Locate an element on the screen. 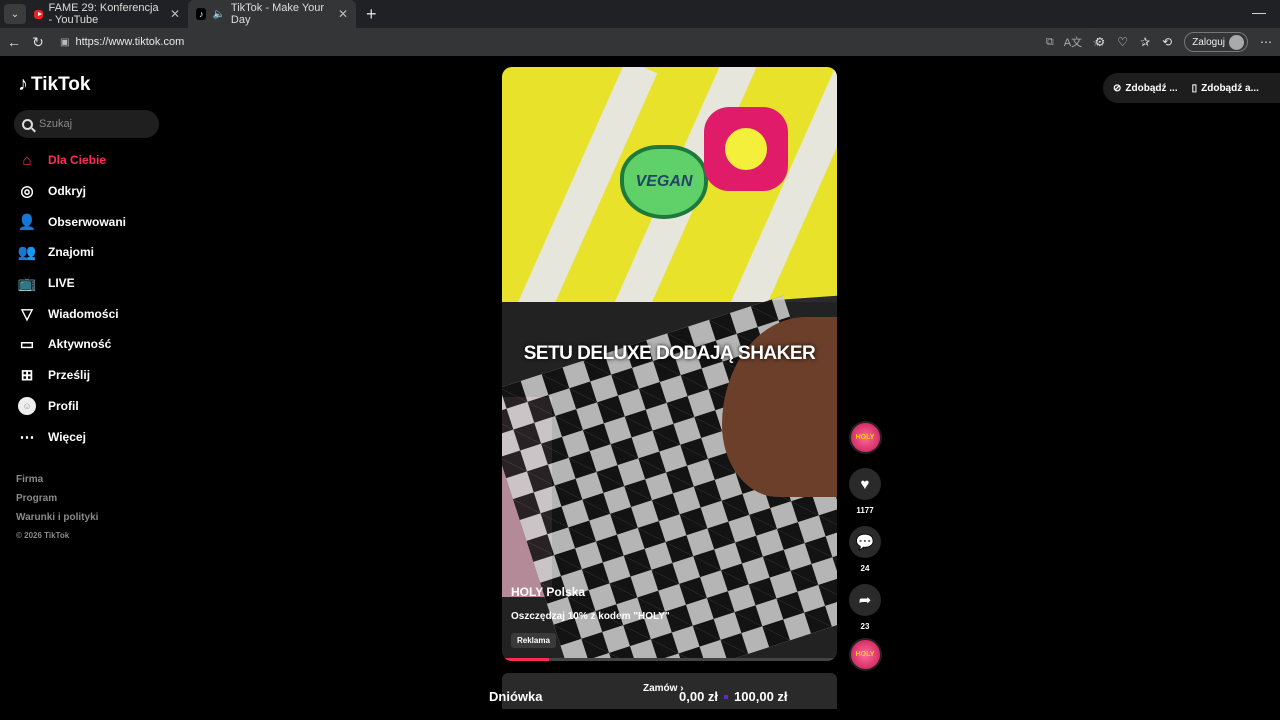 The width and height of the screenshot is (1280, 720). tiktok-note-icon: ♪ is located at coordinates (23, 84).